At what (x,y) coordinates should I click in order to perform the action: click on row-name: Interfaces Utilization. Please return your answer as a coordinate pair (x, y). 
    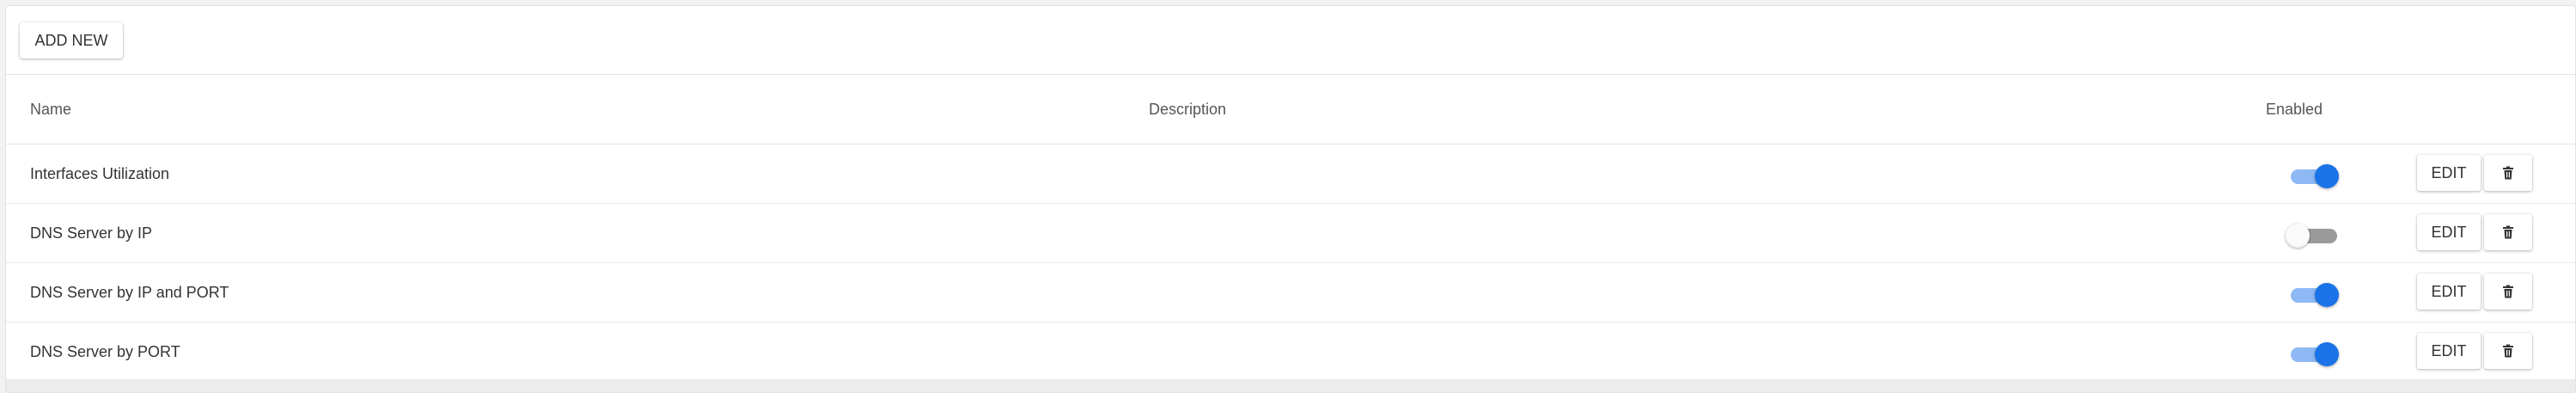
    Looking at the image, I should click on (100, 173).